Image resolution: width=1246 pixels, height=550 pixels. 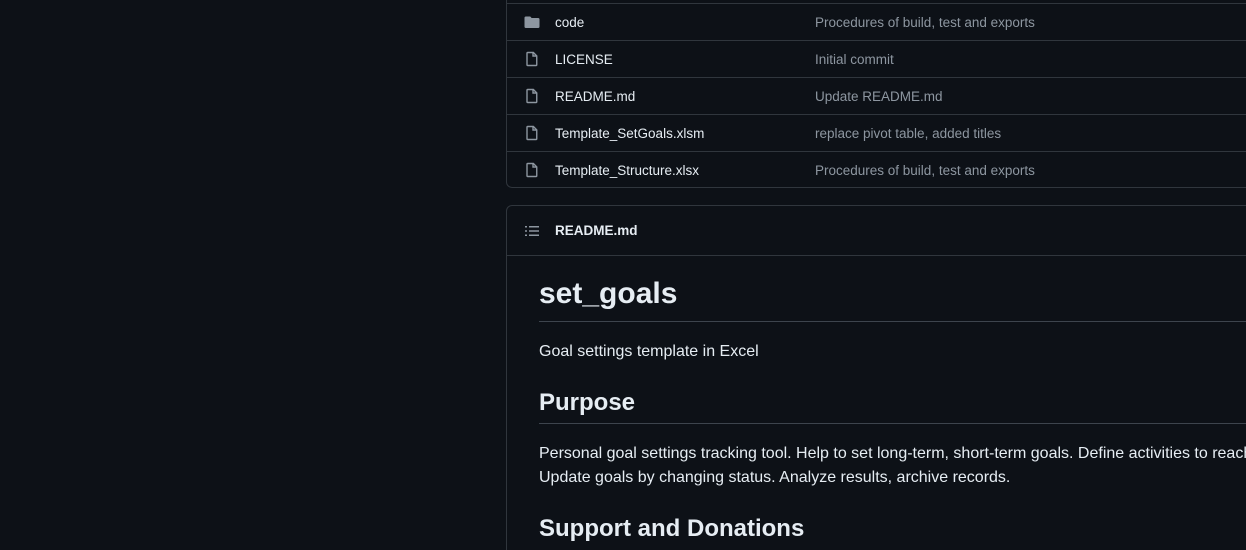 I want to click on readme-header: README.md, so click(x=876, y=231).